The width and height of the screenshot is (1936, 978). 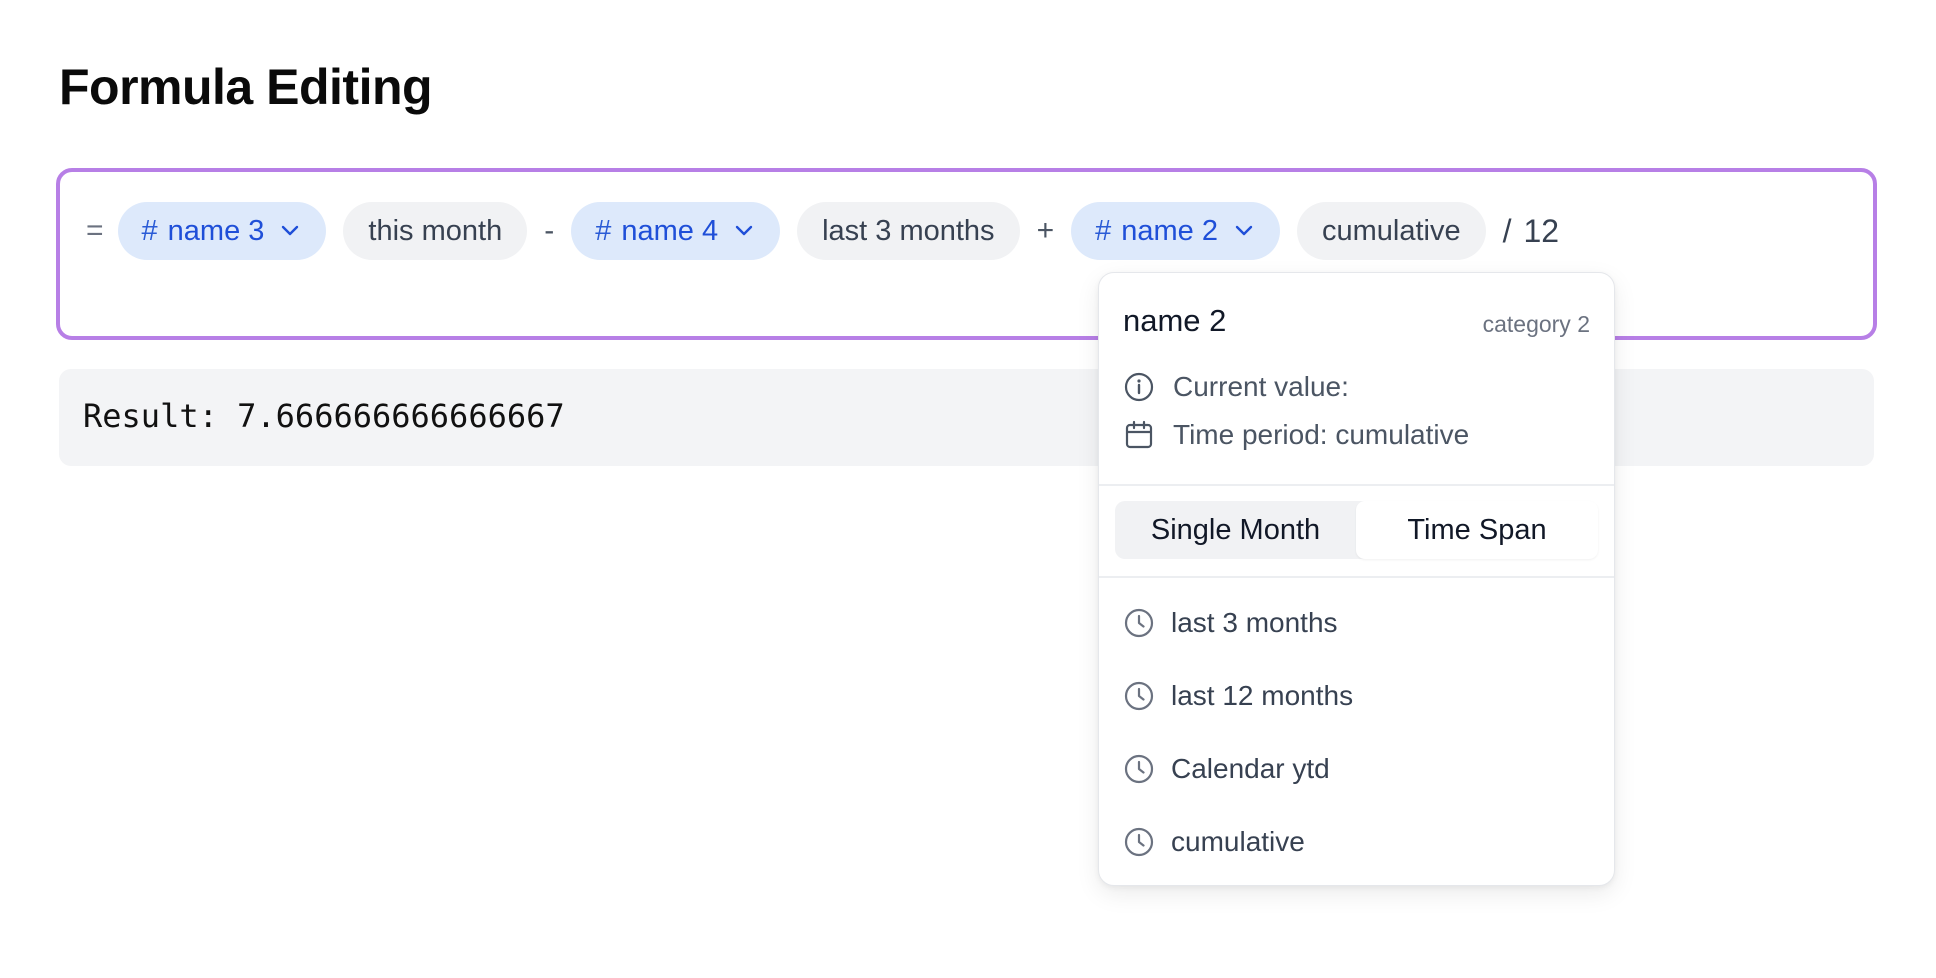 I want to click on variable-chip-label: name 3, so click(x=216, y=230).